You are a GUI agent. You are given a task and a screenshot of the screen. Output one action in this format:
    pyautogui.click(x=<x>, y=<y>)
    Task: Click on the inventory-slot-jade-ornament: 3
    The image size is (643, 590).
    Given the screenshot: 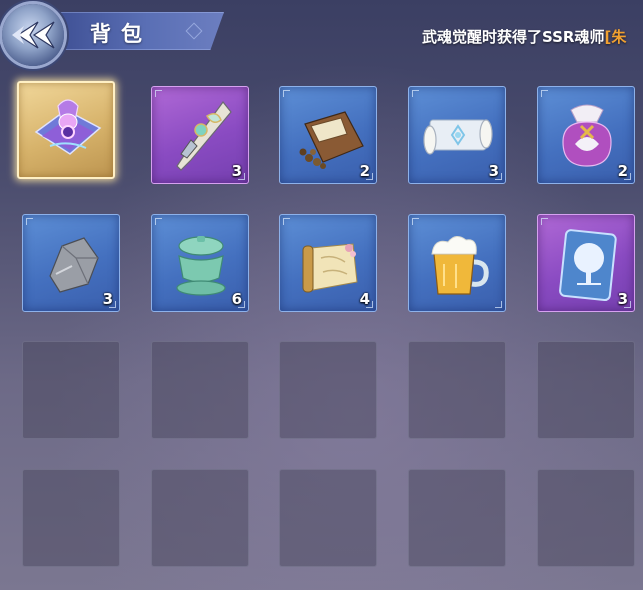 What is the action you would take?
    pyautogui.click(x=200, y=135)
    